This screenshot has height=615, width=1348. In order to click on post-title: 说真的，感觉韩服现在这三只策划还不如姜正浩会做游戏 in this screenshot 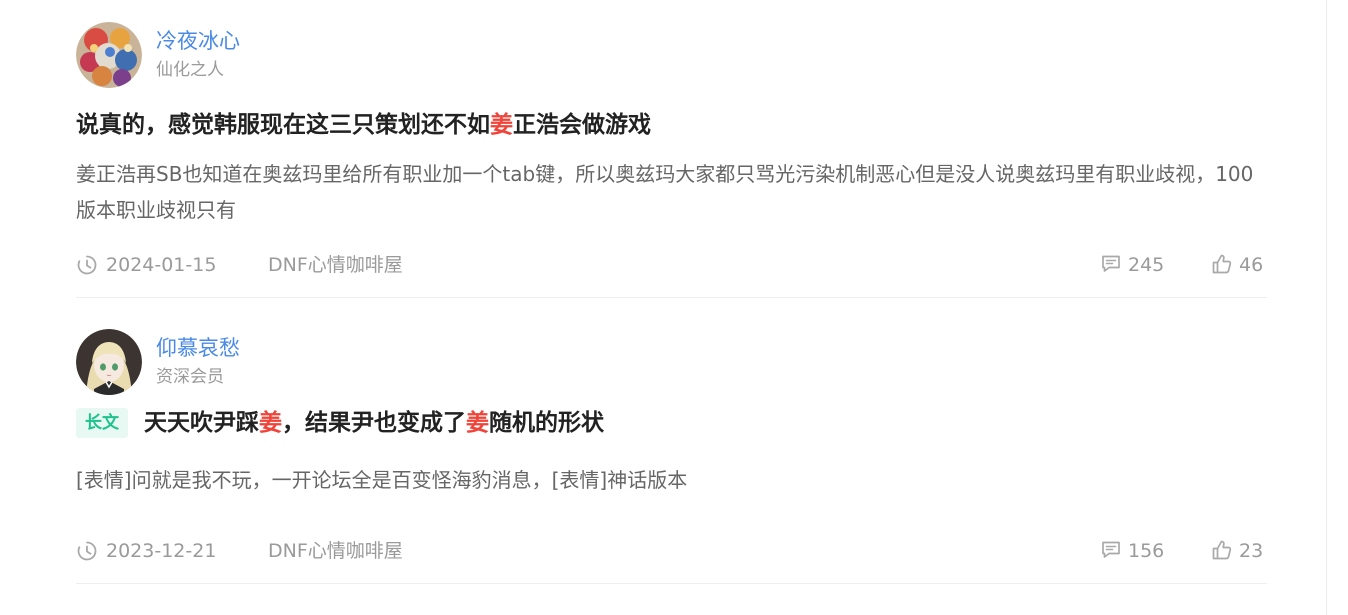, I will do `click(363, 125)`.